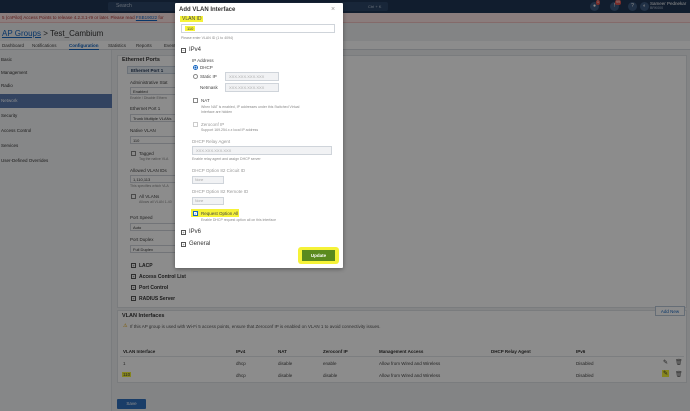  What do you see at coordinates (208, 180) in the screenshot?
I see `circuit-id-select: None` at bounding box center [208, 180].